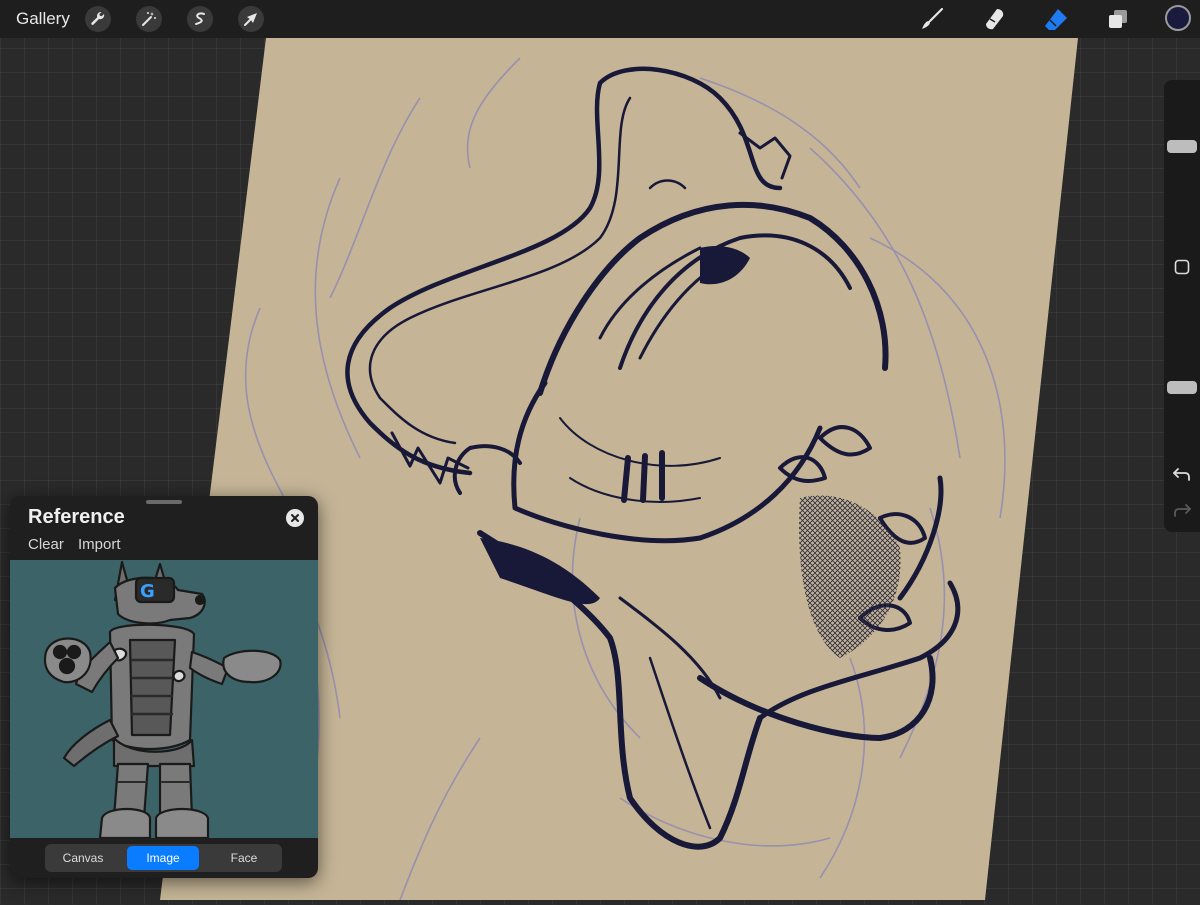 The image size is (1200, 905). I want to click on reference-image: G, so click(164, 700).